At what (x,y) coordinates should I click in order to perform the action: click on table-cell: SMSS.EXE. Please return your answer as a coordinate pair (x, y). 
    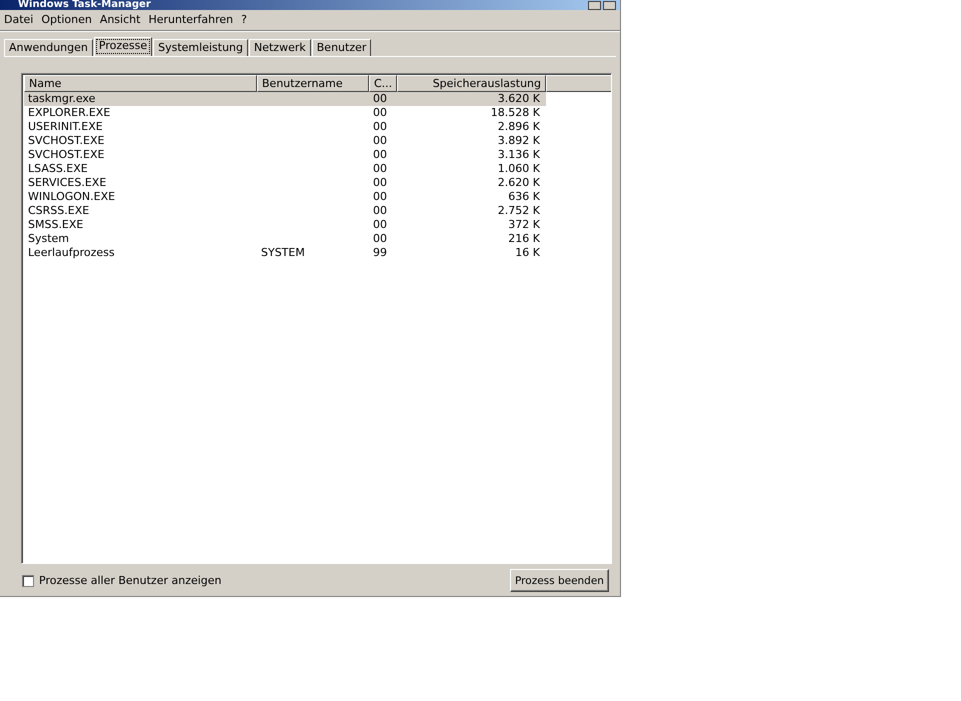
    Looking at the image, I should click on (56, 224).